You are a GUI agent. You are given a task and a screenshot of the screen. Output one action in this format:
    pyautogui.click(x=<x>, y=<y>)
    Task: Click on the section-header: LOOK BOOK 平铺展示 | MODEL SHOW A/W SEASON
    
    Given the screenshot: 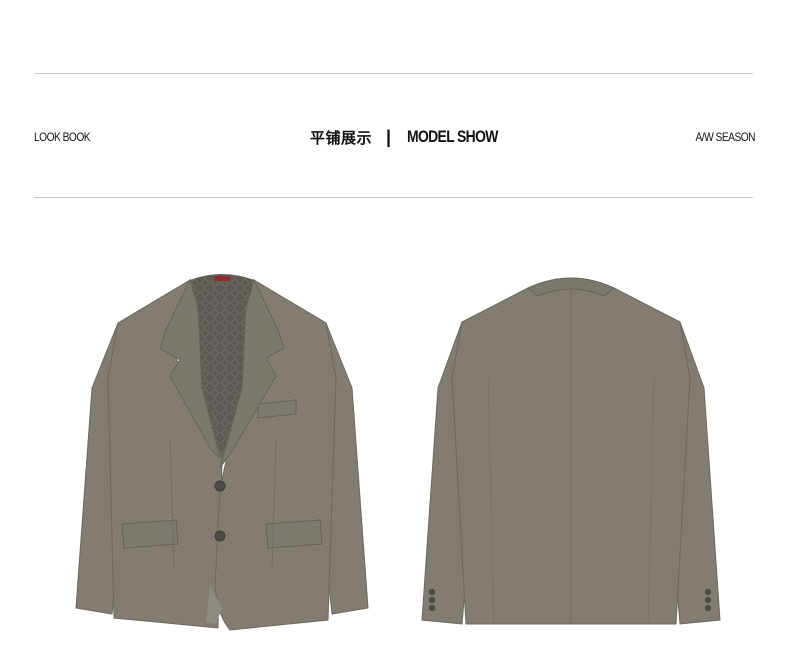 What is the action you would take?
    pyautogui.click(x=395, y=137)
    